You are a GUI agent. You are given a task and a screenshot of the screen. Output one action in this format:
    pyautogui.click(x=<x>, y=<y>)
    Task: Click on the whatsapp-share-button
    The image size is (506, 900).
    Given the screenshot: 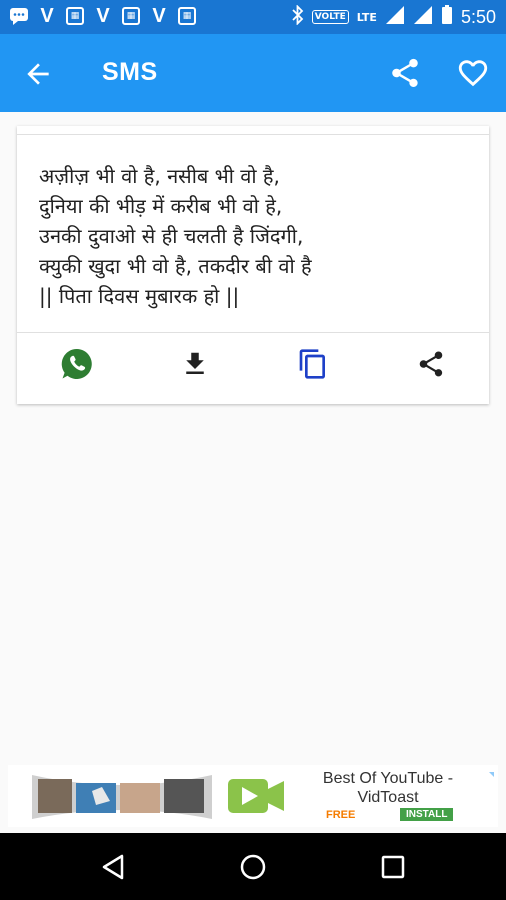 What is the action you would take?
    pyautogui.click(x=77, y=366)
    